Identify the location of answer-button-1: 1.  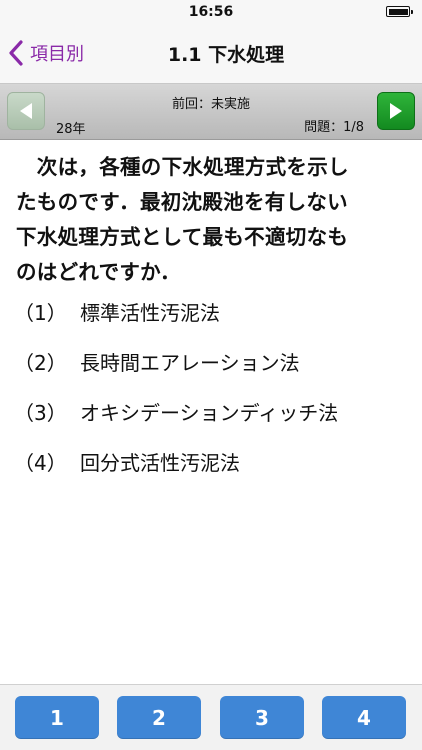
(57, 717).